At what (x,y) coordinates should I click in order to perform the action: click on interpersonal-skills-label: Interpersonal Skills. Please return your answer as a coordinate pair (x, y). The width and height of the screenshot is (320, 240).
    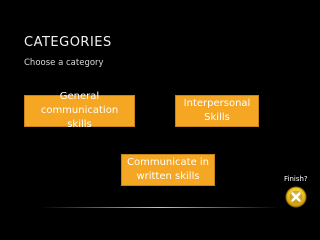
    Looking at the image, I should click on (217, 110).